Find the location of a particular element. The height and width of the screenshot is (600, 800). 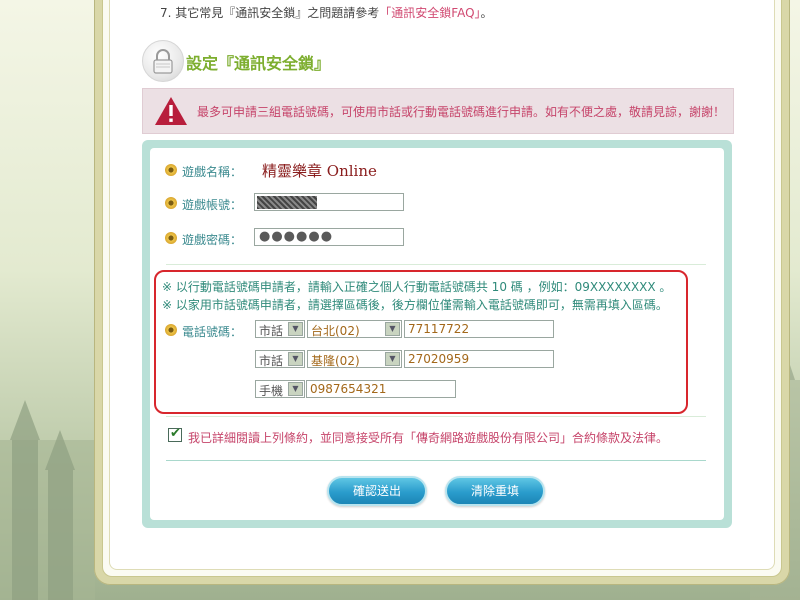

phone1-area-select: 台北(02) ▼ is located at coordinates (354, 329).